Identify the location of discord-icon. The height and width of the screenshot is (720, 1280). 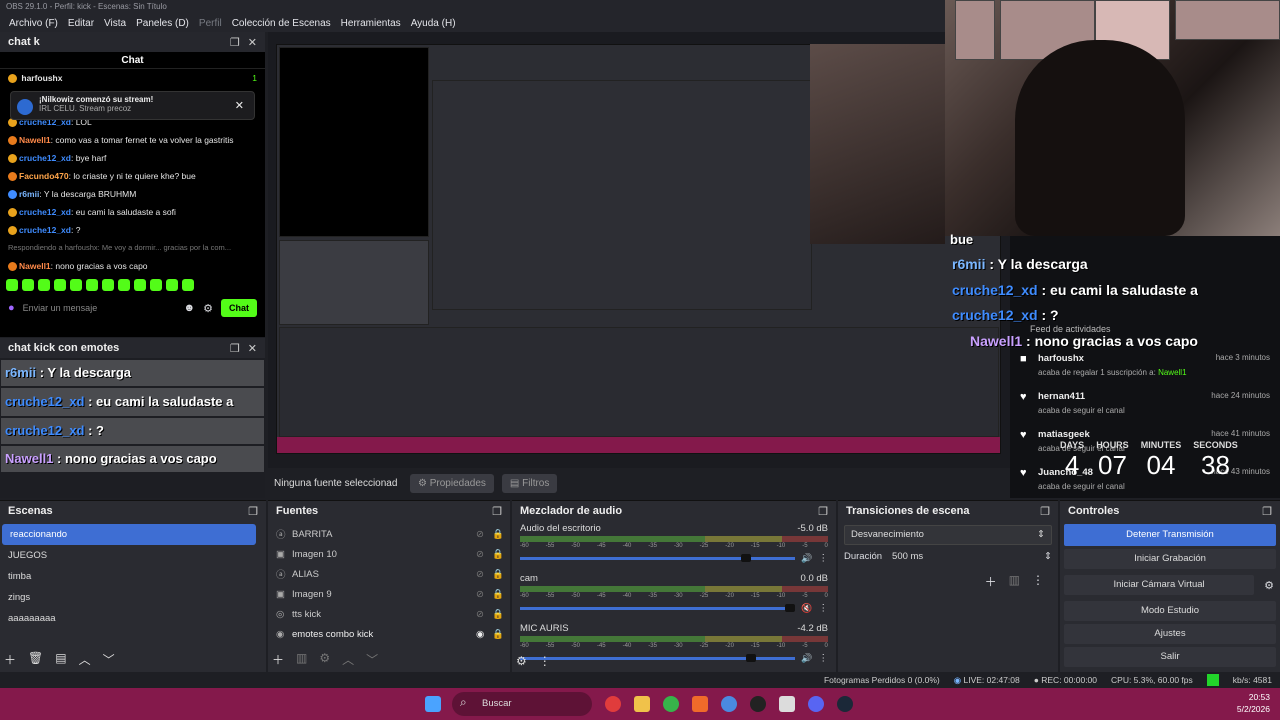
(816, 704).